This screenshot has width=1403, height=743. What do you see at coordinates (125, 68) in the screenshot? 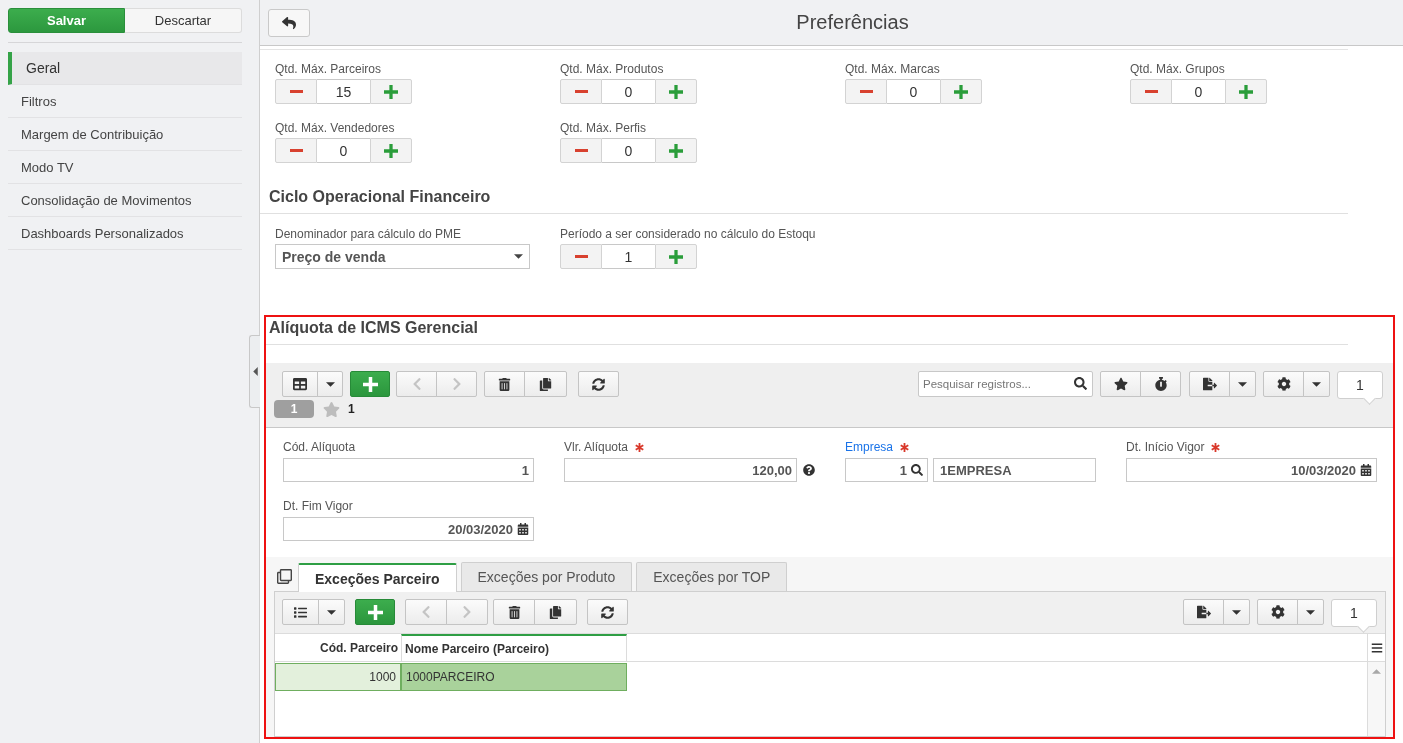
I see `sidebar-item: Geral` at bounding box center [125, 68].